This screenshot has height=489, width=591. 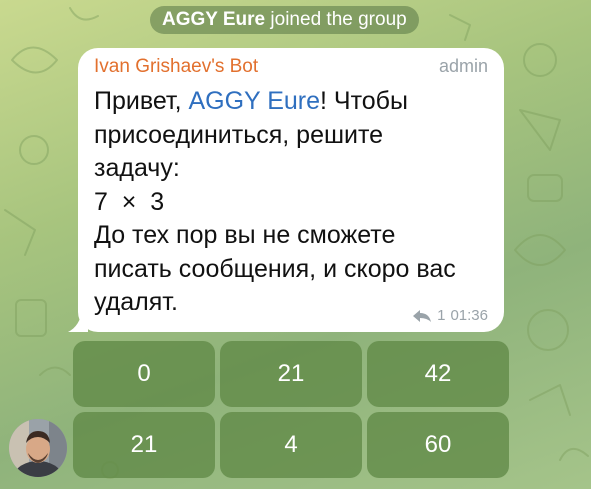 I want to click on admin-badge: admin, so click(x=463, y=66).